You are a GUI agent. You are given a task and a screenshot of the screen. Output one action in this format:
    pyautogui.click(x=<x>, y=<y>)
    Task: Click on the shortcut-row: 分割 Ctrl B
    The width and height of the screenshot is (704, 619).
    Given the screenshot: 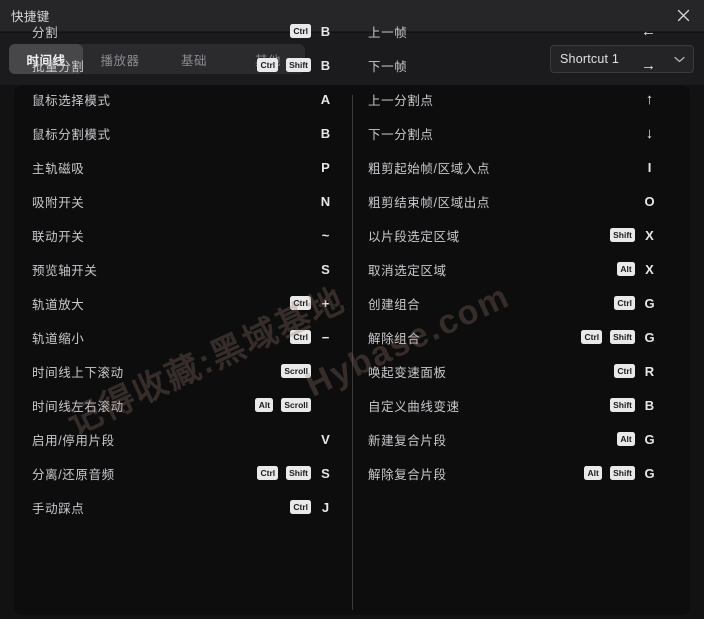 What is the action you would take?
    pyautogui.click(x=182, y=31)
    